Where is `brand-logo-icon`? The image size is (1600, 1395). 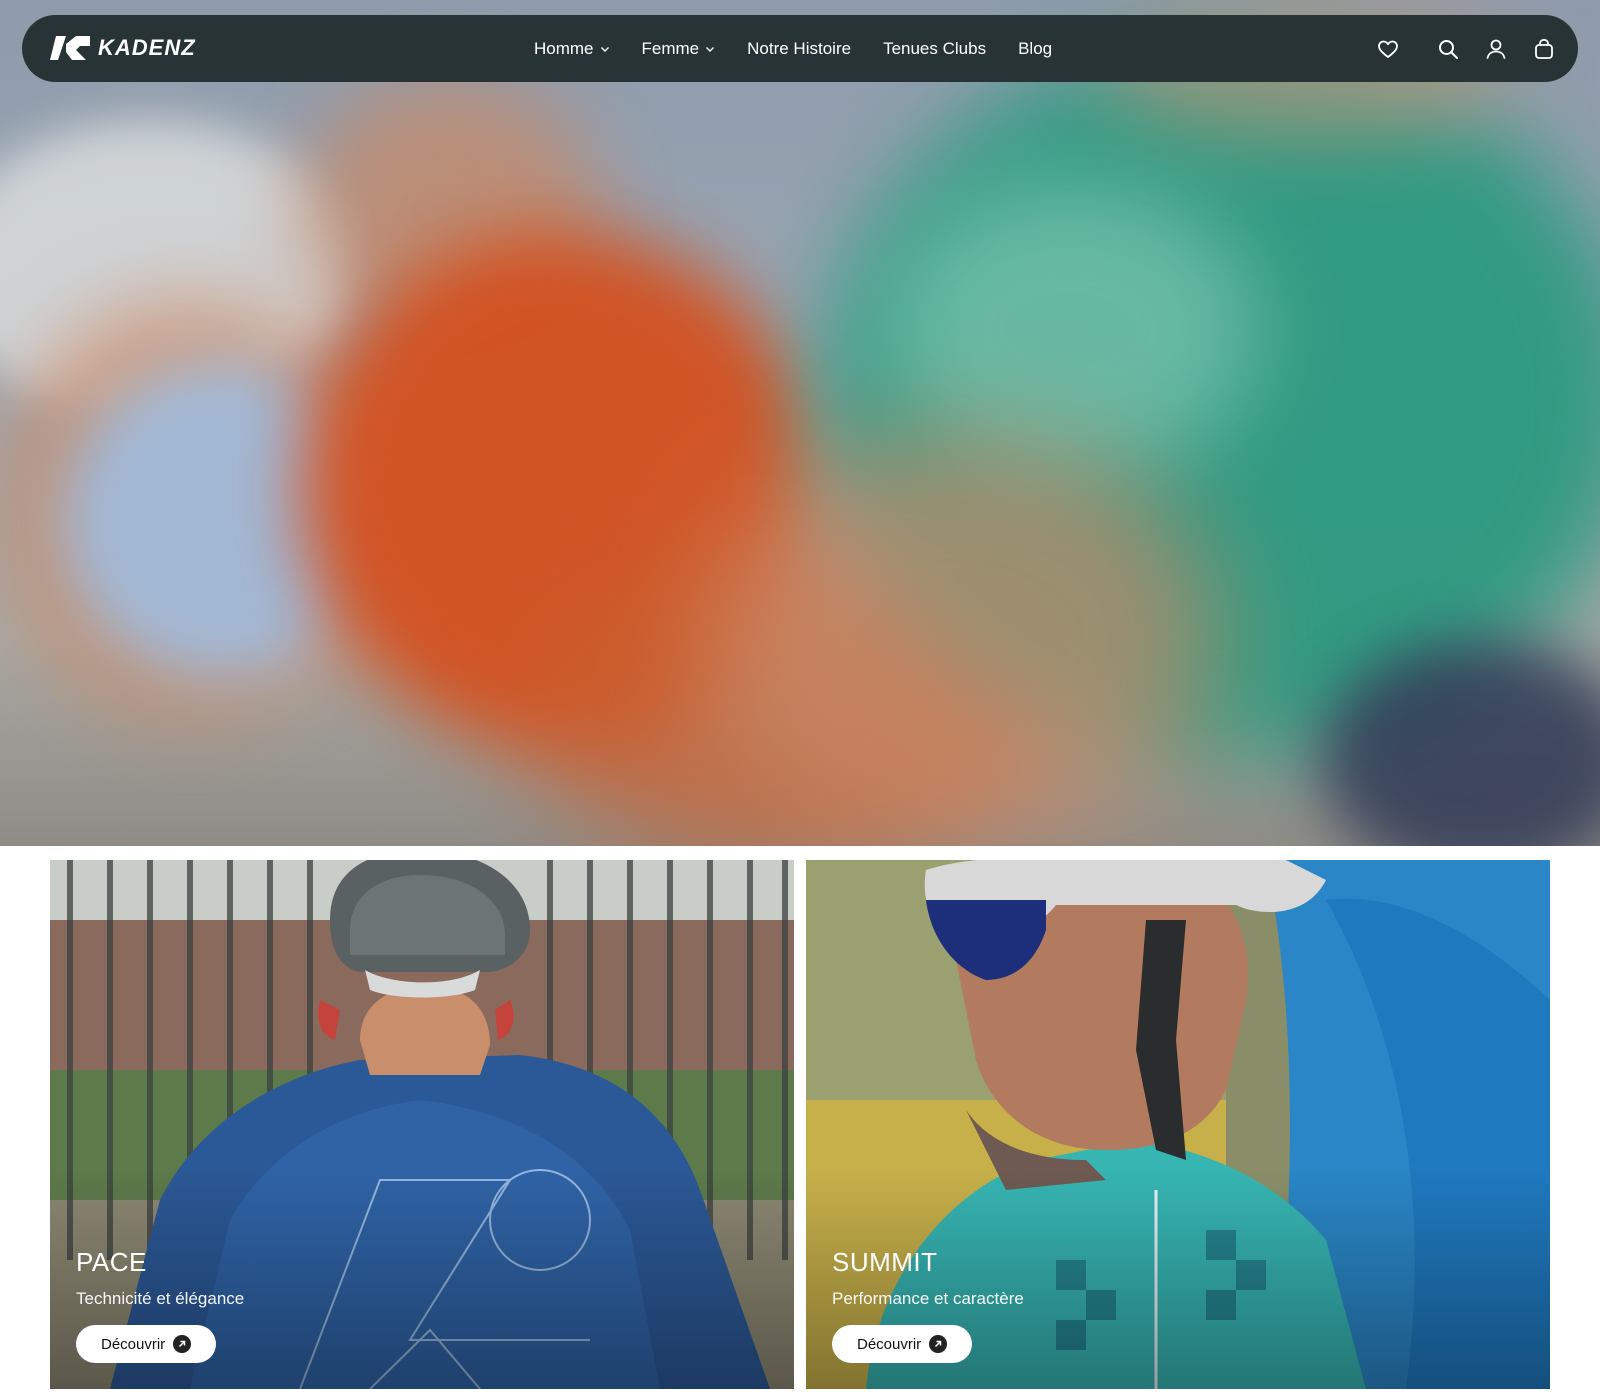 brand-logo-icon is located at coordinates (70, 48).